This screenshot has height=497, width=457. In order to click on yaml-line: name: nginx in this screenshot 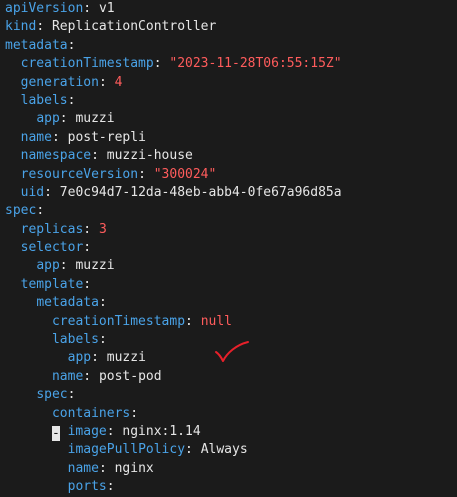, I will do `click(228, 469)`.